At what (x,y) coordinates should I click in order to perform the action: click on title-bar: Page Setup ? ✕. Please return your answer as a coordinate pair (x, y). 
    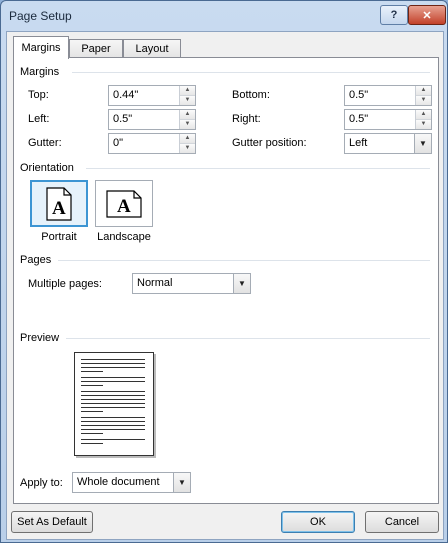
    Looking at the image, I should click on (224, 16).